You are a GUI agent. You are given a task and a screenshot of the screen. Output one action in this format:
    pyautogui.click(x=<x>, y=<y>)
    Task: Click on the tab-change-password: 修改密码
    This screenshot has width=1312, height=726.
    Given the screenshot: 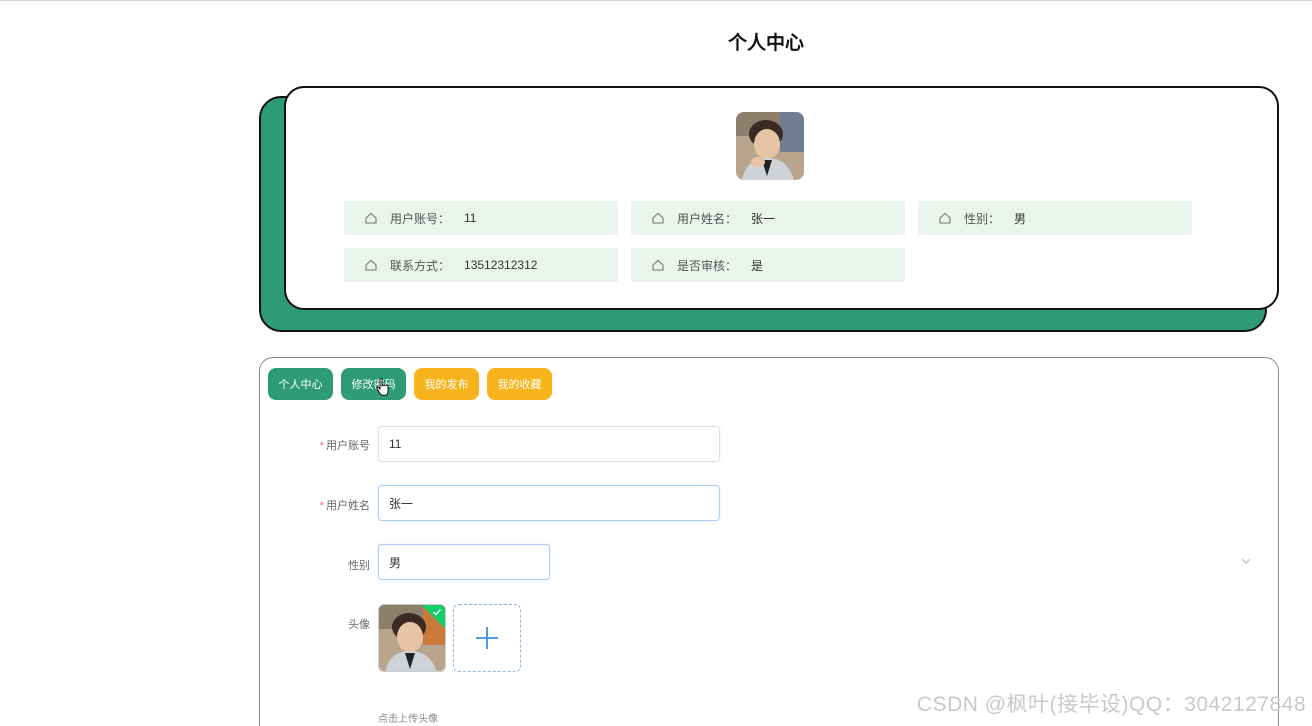 What is the action you would take?
    pyautogui.click(x=373, y=384)
    